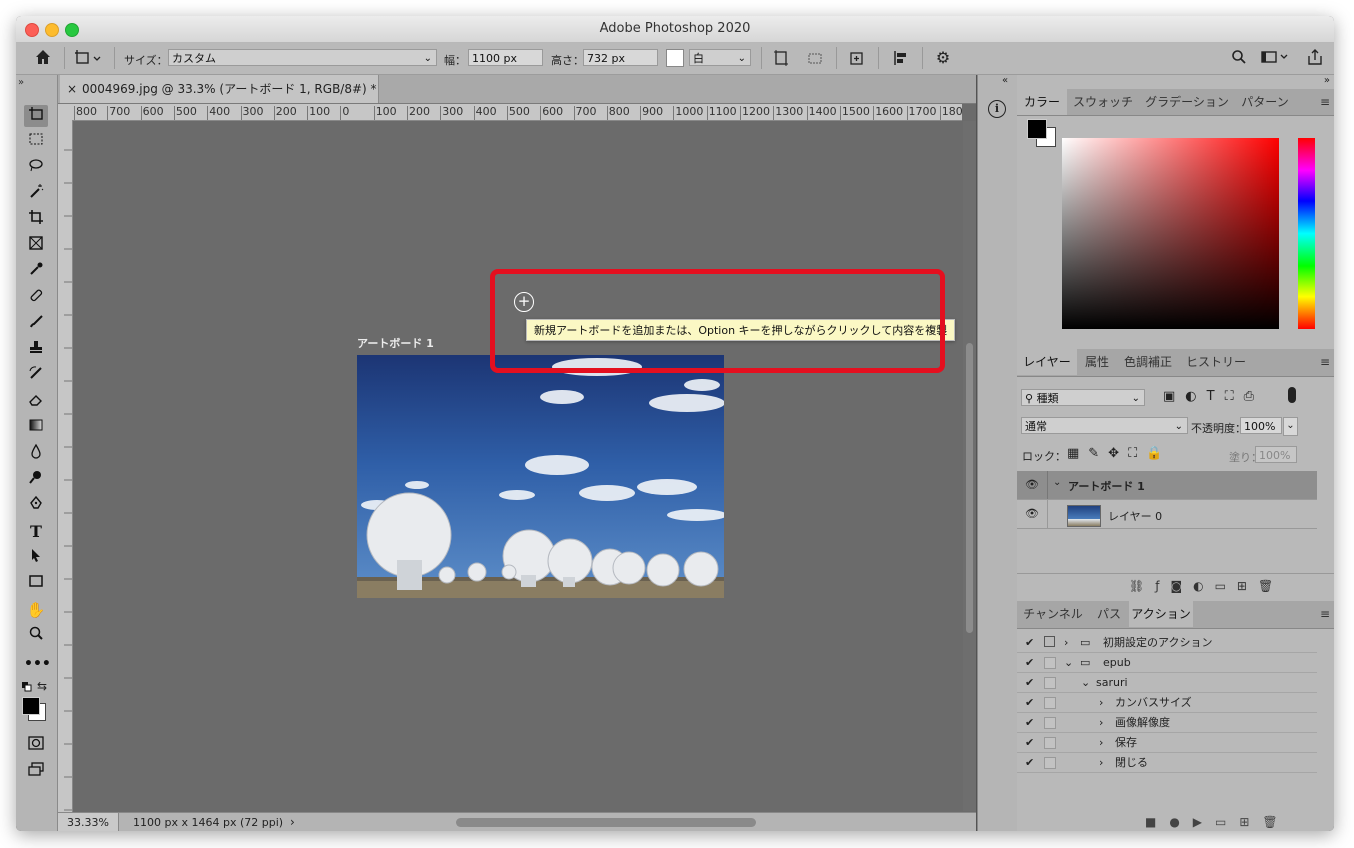  What do you see at coordinates (1161, 614) in the screenshot?
I see `tab-actions: アクション` at bounding box center [1161, 614].